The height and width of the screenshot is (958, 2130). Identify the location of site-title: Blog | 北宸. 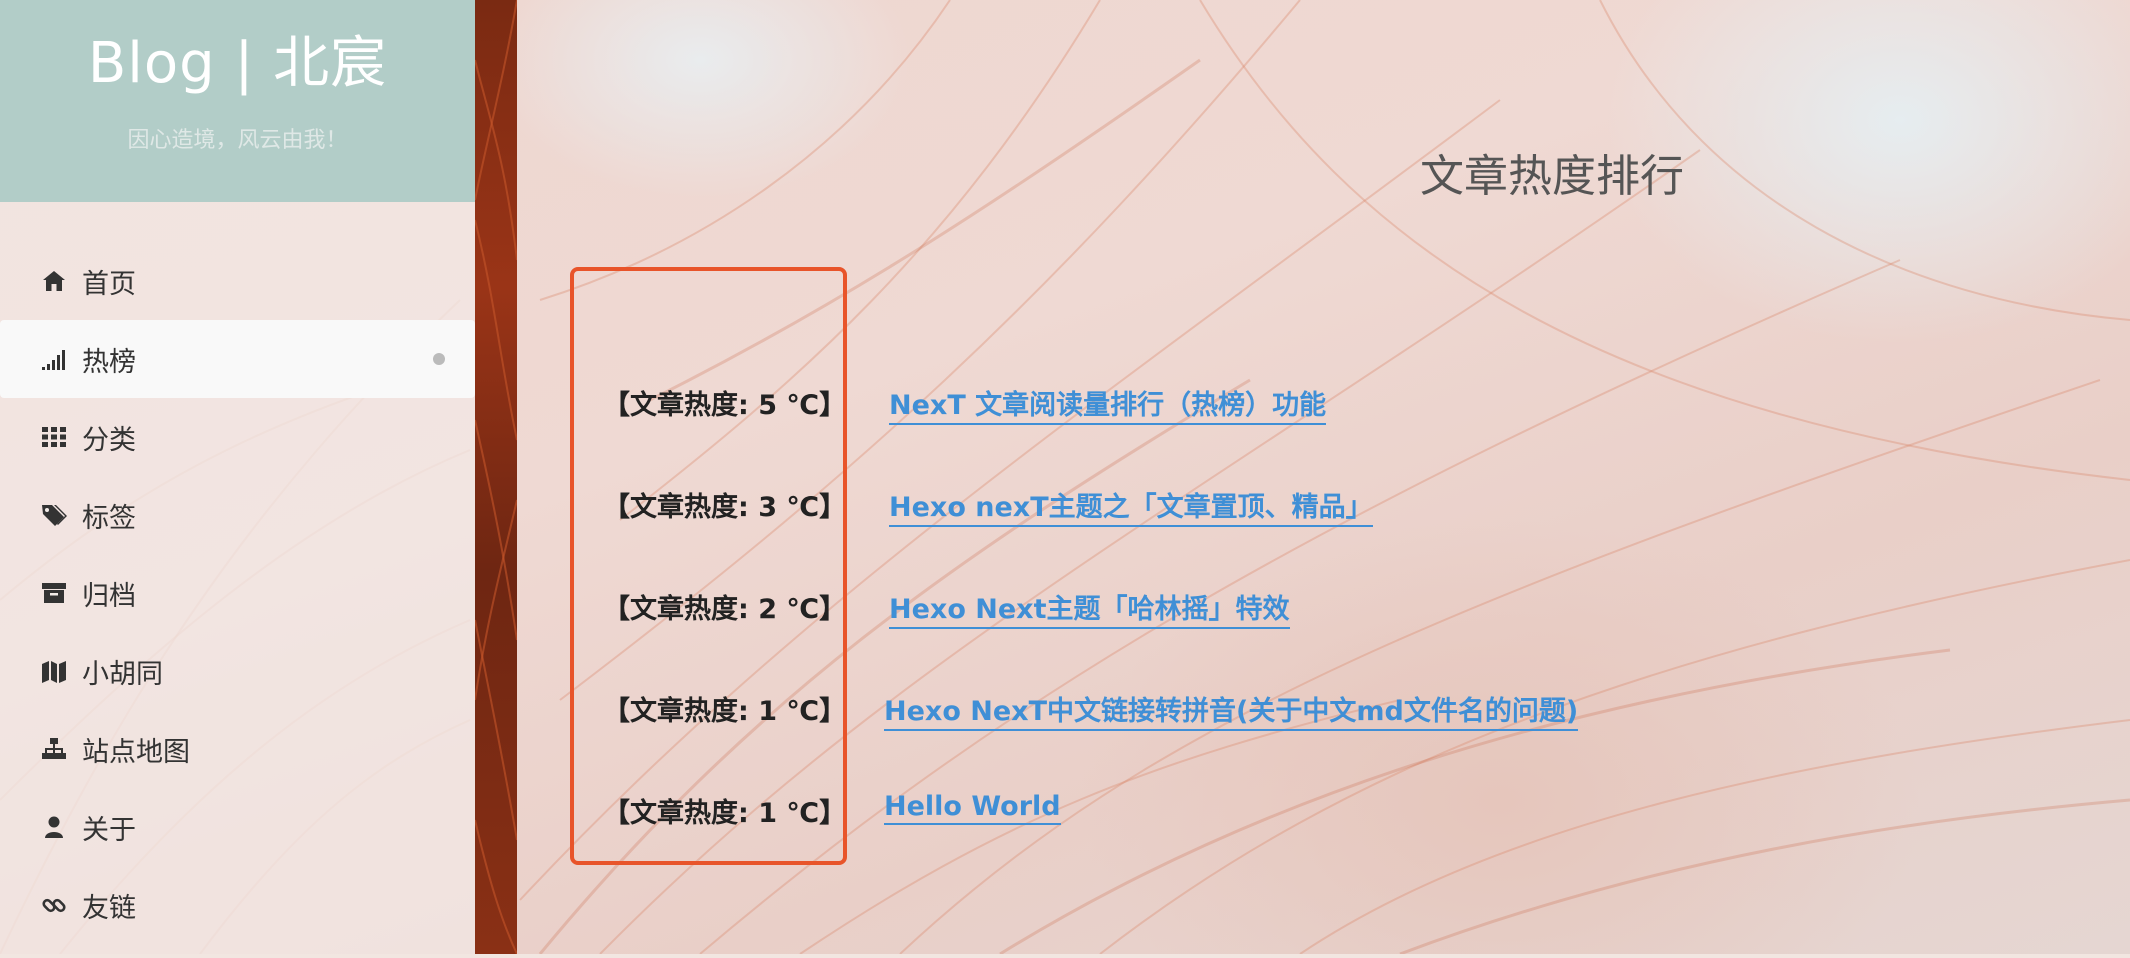
(237, 58).